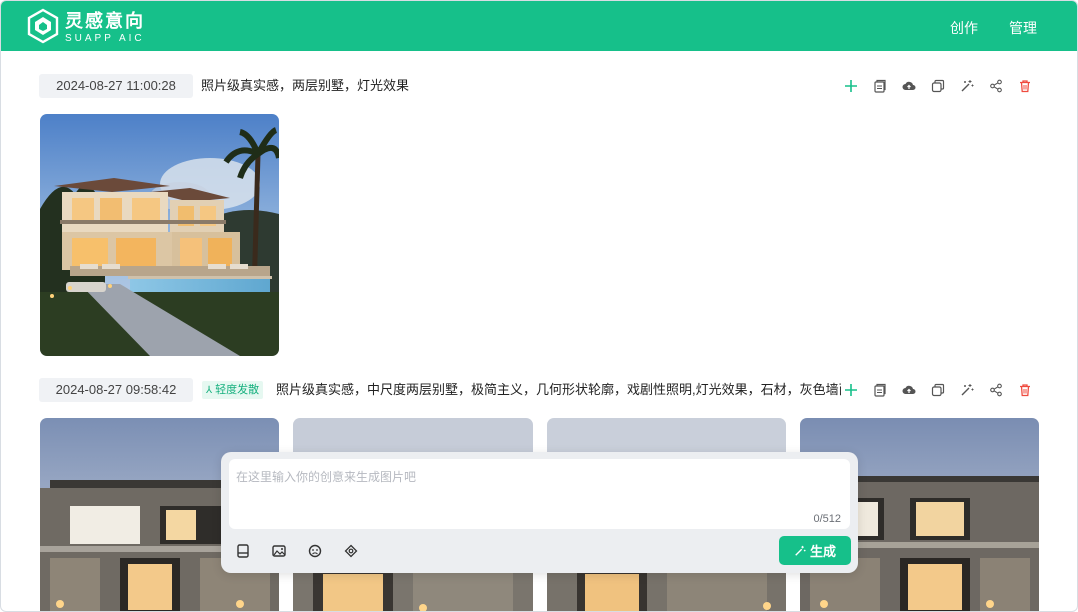 This screenshot has height=612, width=1078. What do you see at coordinates (827, 519) in the screenshot?
I see `char-counter: 0/512` at bounding box center [827, 519].